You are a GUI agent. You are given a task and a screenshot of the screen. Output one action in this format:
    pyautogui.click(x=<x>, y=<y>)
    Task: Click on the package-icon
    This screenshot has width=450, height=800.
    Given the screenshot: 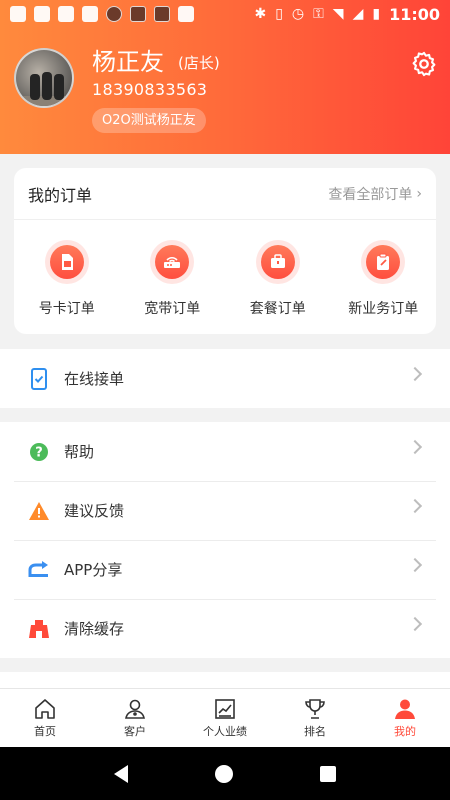 What is the action you would take?
    pyautogui.click(x=277, y=262)
    